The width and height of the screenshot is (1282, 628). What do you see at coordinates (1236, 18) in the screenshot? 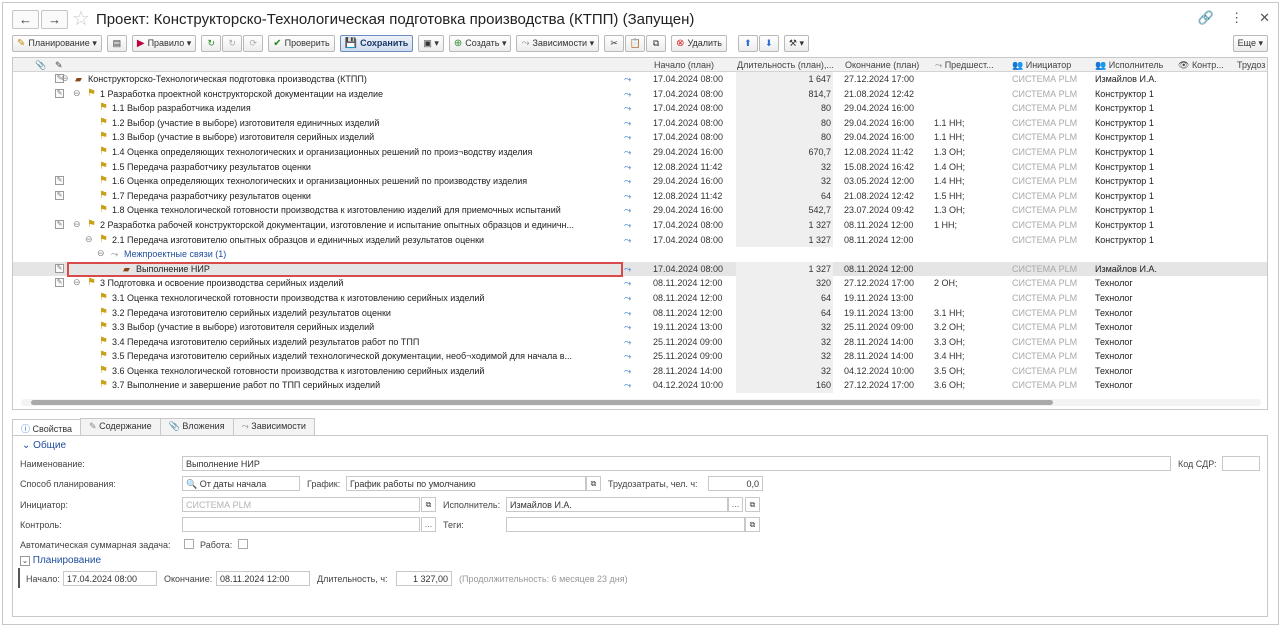
I see `more-vert-icon: ⋮` at bounding box center [1236, 18].